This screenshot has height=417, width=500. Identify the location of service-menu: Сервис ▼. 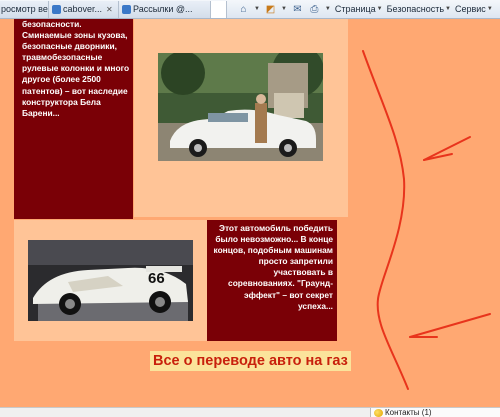
(474, 9).